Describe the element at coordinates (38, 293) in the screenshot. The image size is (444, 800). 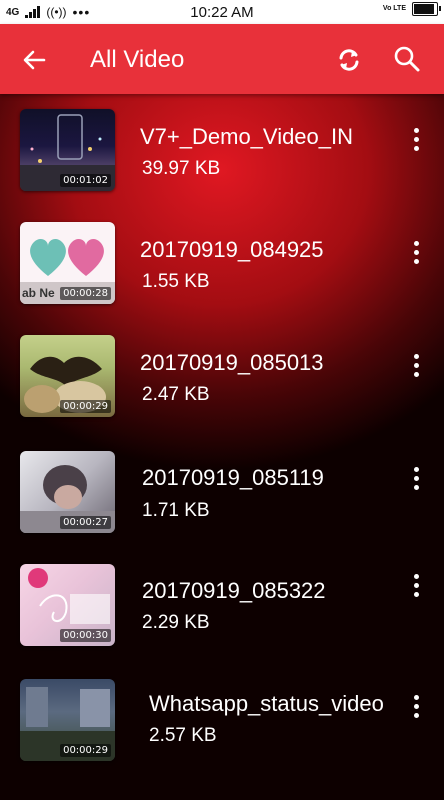
I see `thumbnail-caption: ab Ne` at that location.